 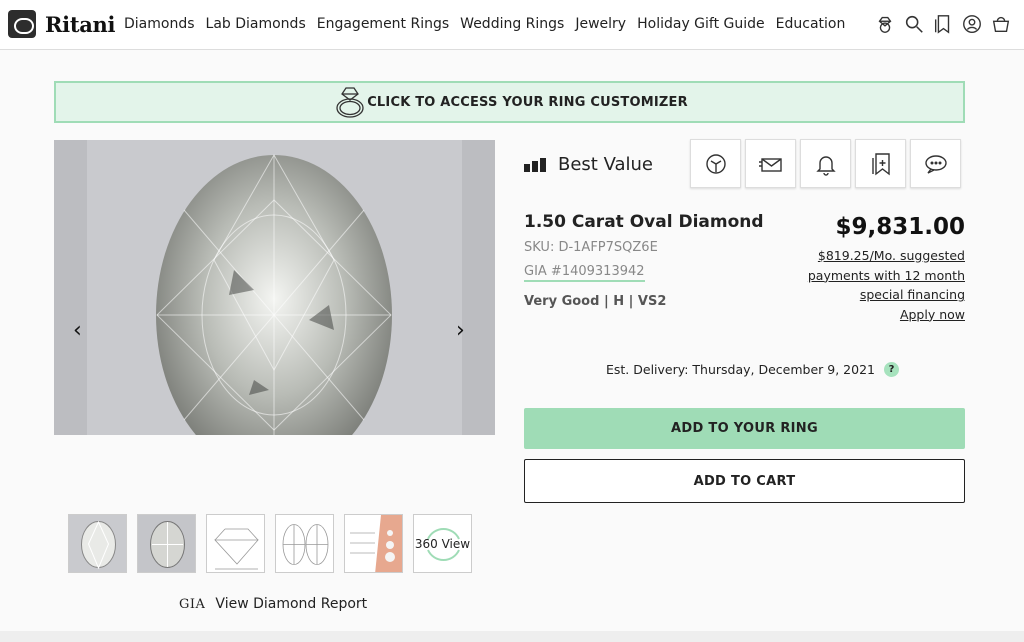 What do you see at coordinates (943, 24) in the screenshot?
I see `saved-items-icon` at bounding box center [943, 24].